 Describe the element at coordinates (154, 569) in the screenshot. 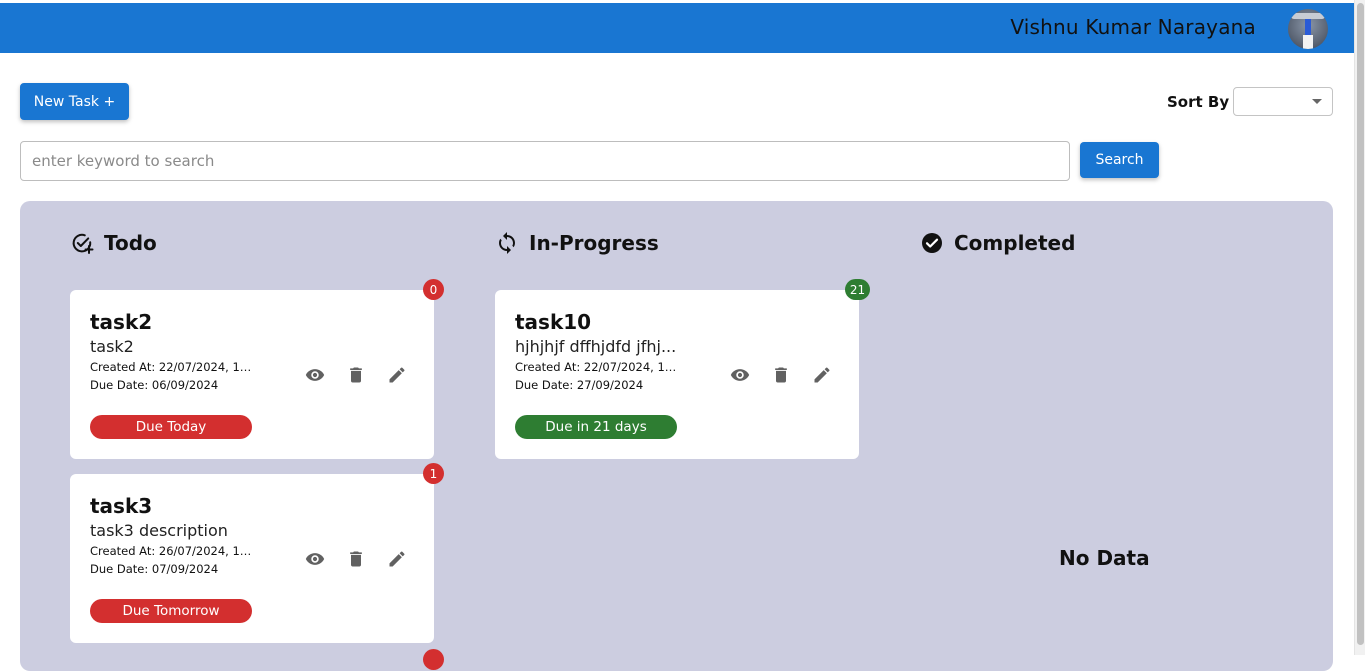

I see `task-due-date: Due Date: 07/09/2024` at that location.